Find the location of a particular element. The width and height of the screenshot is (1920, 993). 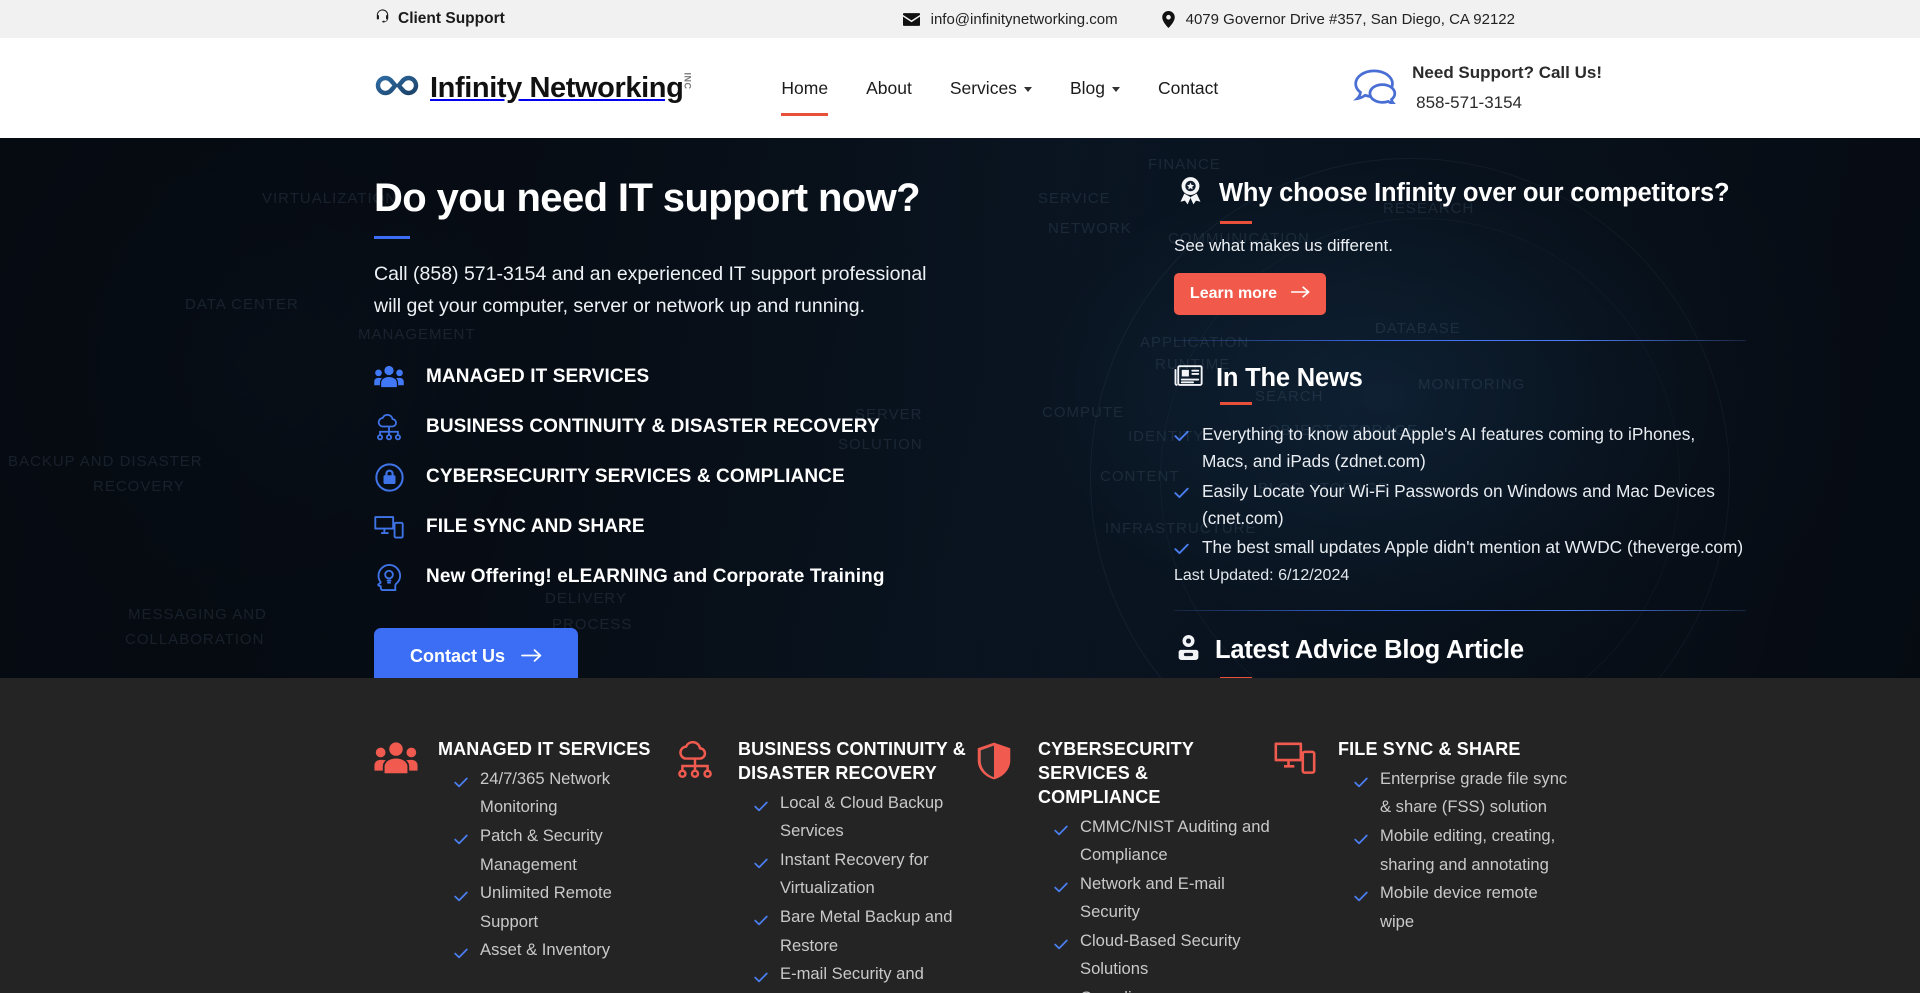

nav-label-home: Home is located at coordinates (805, 88).